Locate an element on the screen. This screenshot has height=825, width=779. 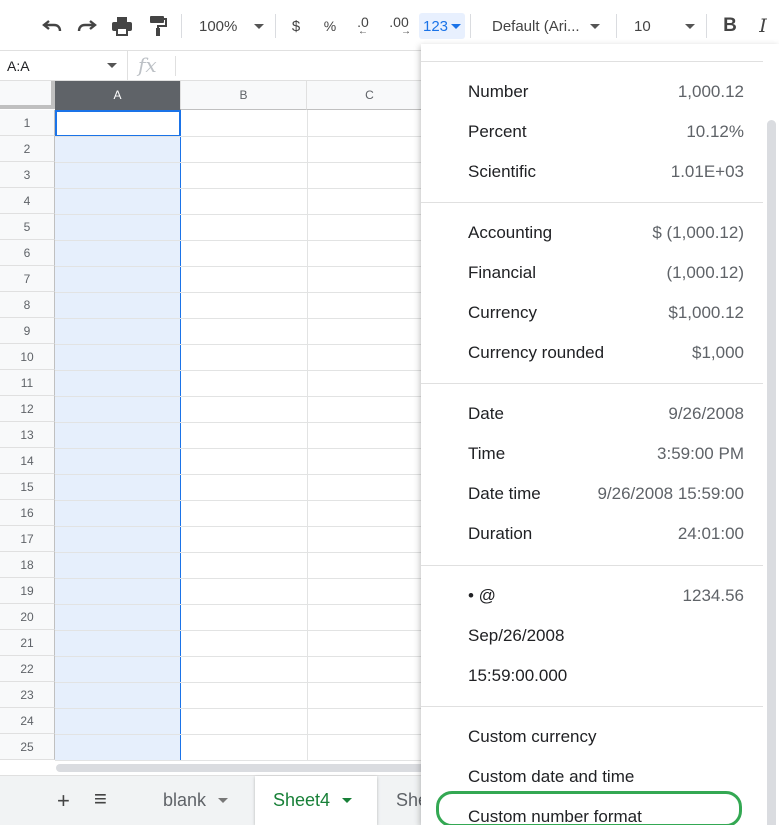
sheet-tab-partial: She is located at coordinates (399, 800).